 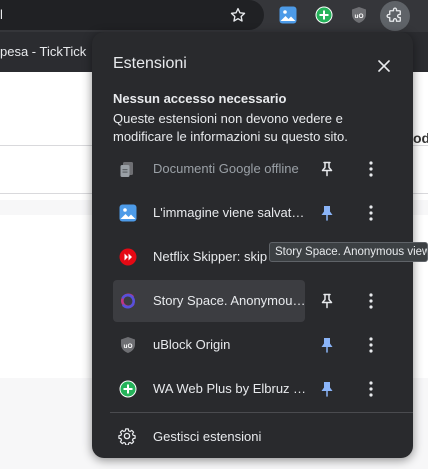 I want to click on page-peek-text: od, so click(x=420, y=138).